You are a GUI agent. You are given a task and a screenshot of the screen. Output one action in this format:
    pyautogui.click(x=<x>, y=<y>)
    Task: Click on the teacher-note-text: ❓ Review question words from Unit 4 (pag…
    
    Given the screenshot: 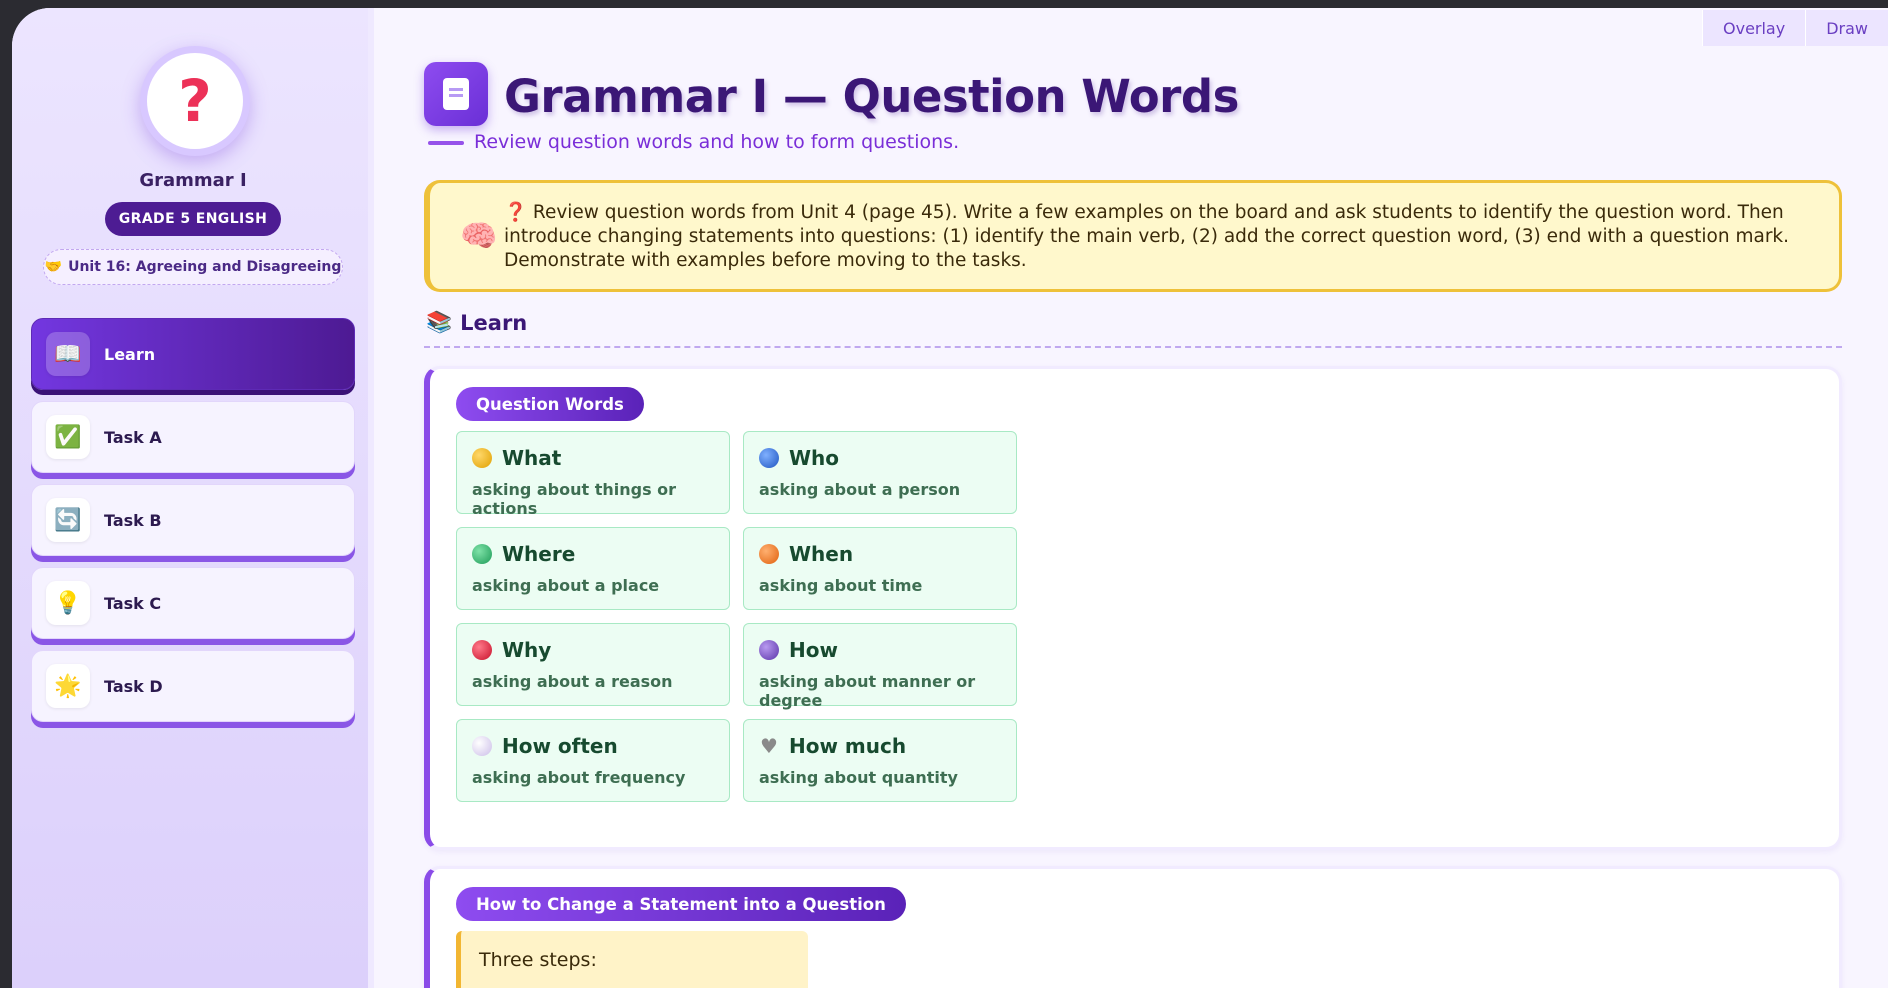 What is the action you would take?
    pyautogui.click(x=1147, y=236)
    